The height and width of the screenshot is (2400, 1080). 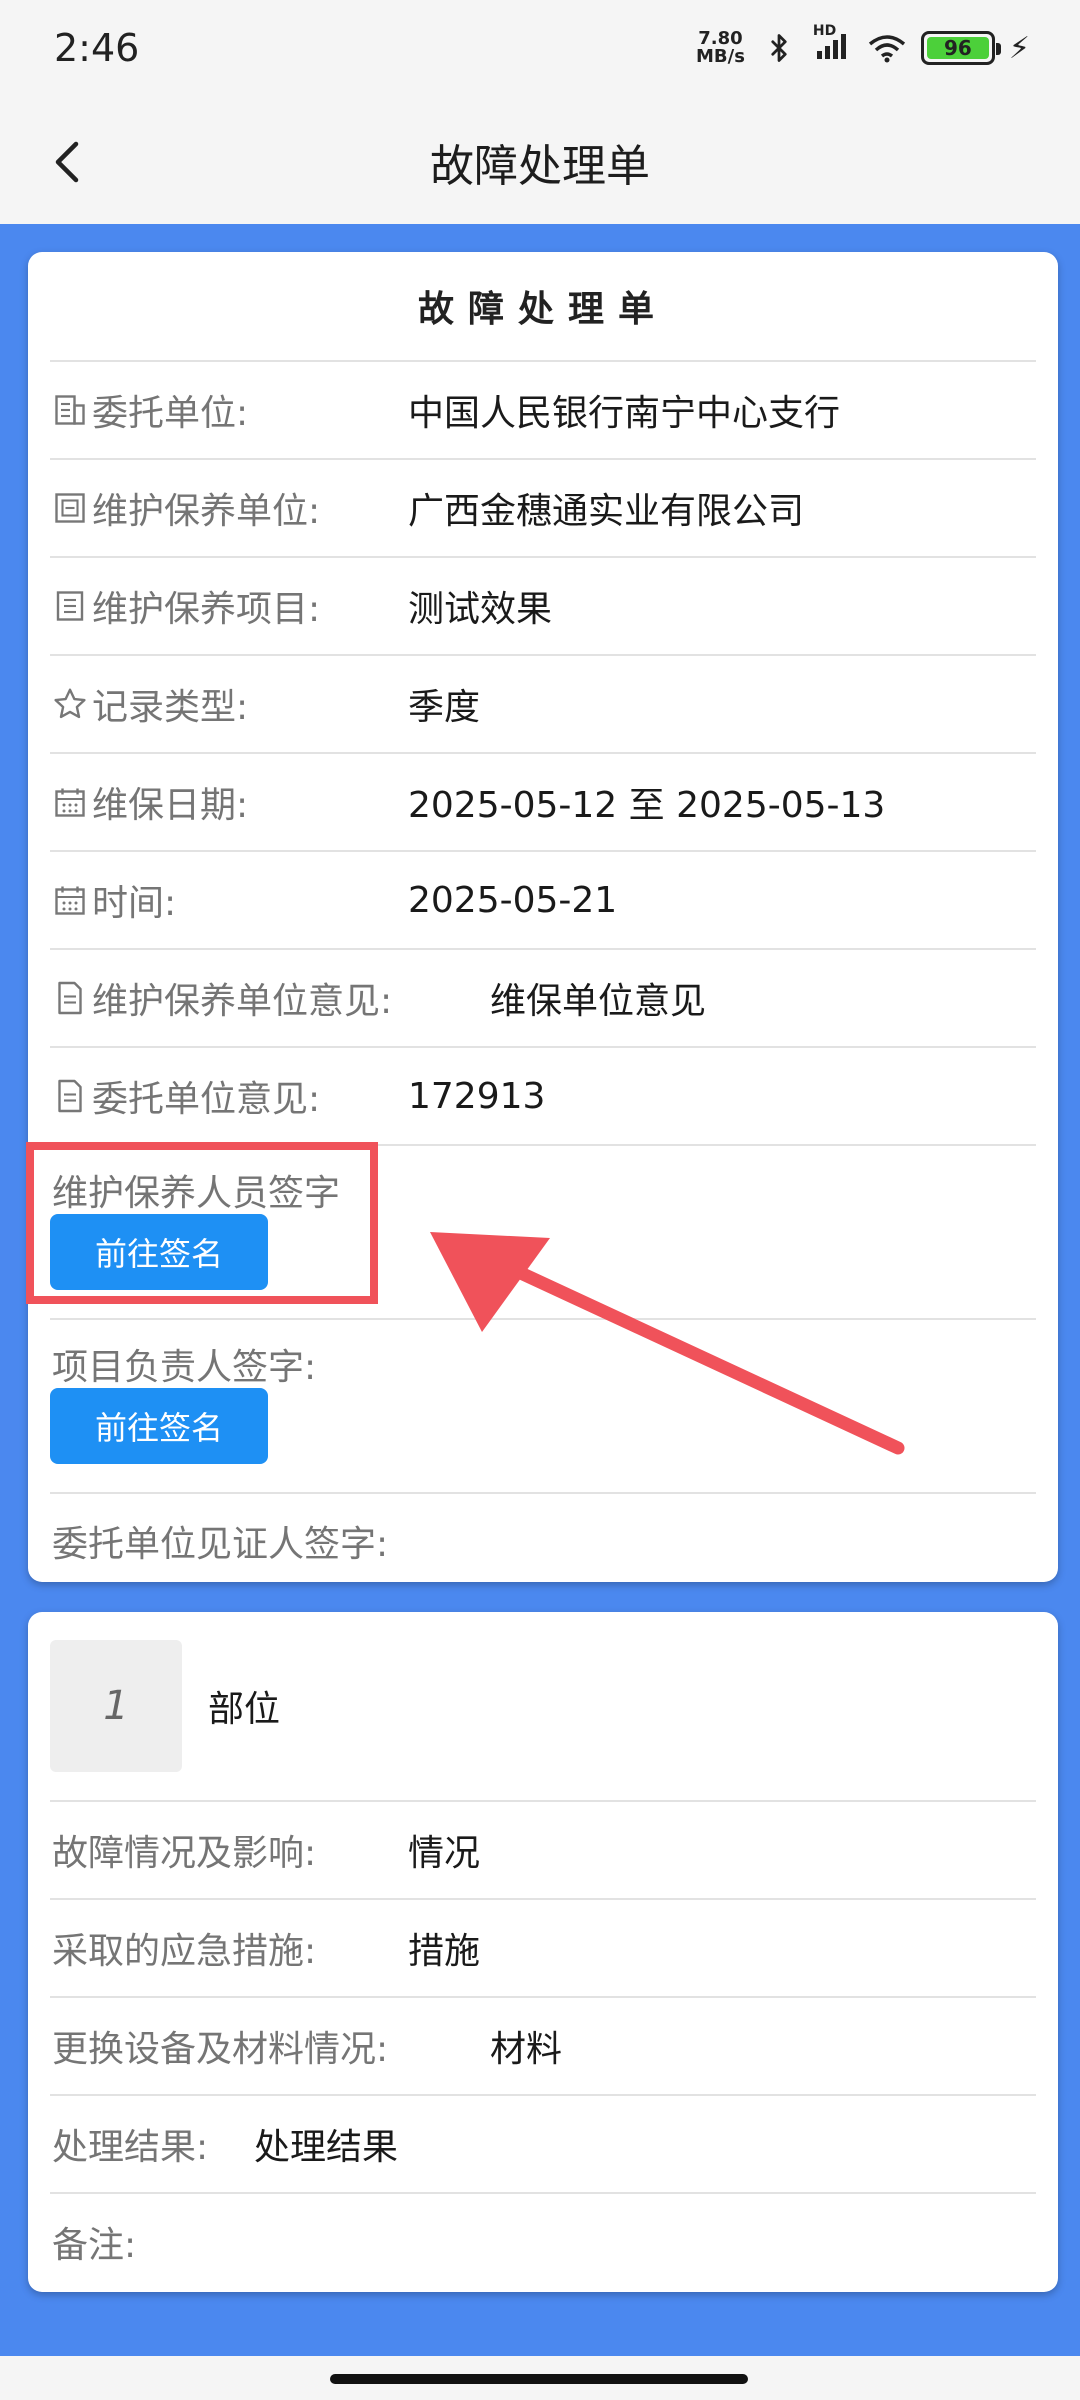 I want to click on building-icon, so click(x=70, y=410).